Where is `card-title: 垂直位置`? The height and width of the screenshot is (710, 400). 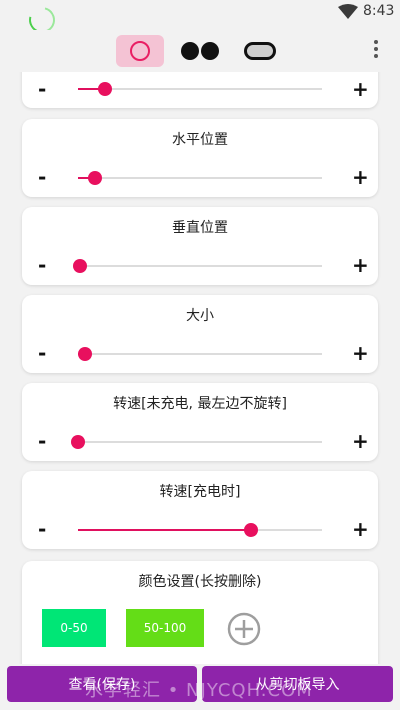 card-title: 垂直位置 is located at coordinates (200, 228).